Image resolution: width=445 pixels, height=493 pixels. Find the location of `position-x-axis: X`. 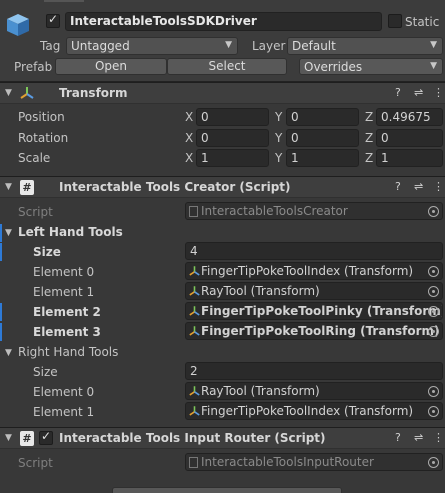

position-x-axis: X is located at coordinates (189, 117).